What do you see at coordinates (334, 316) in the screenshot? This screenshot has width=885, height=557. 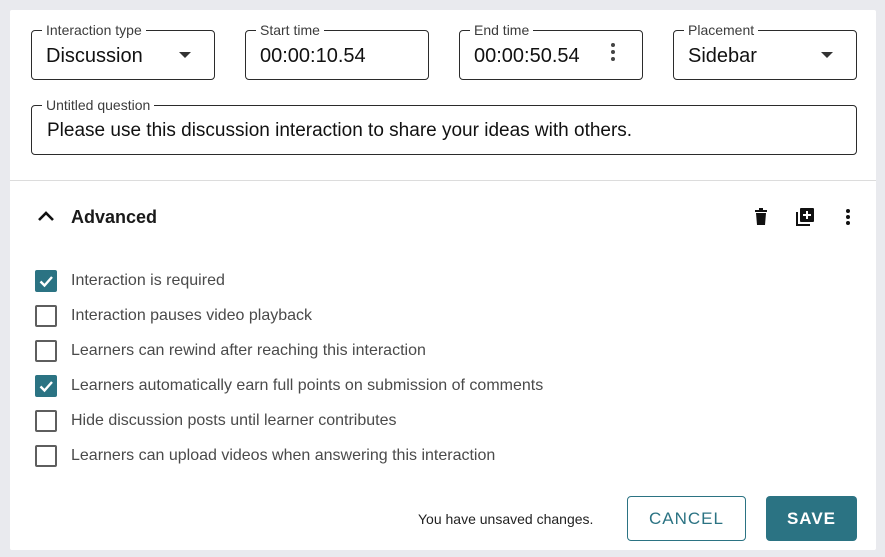 I see `option-pauses-playback: Interaction pauses video playback` at bounding box center [334, 316].